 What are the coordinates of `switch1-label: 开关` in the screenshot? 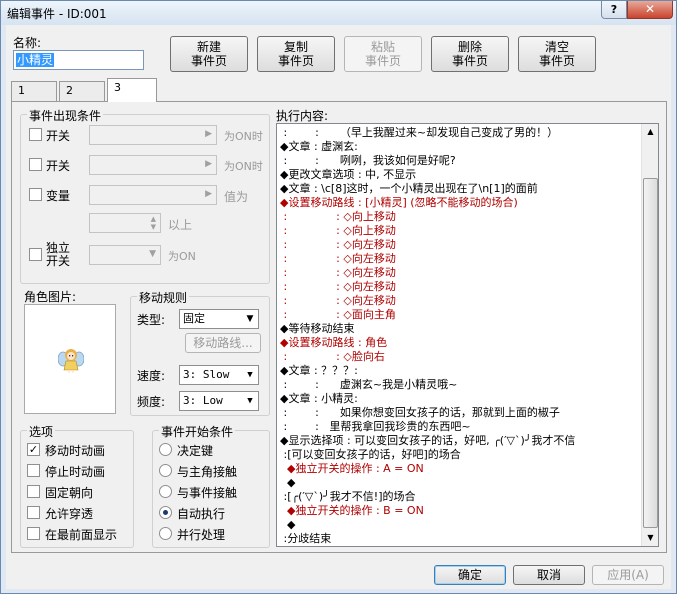 It's located at (58, 136).